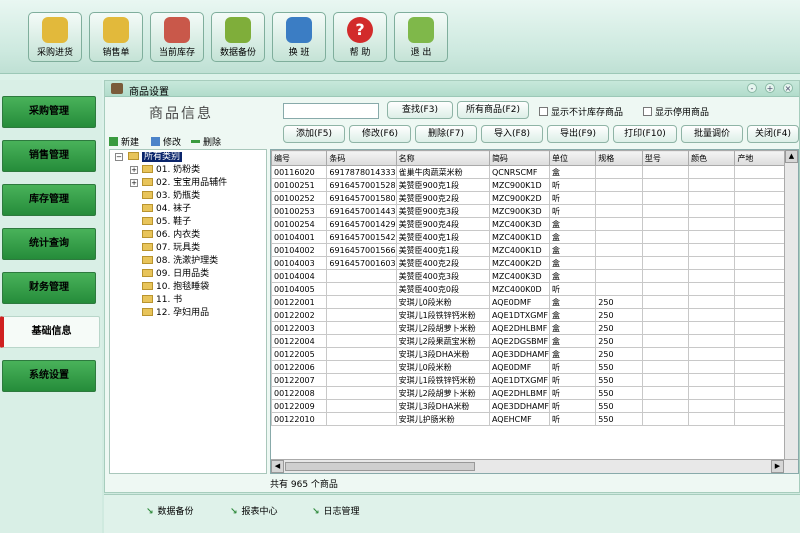 This screenshot has height=533, width=800. What do you see at coordinates (442, 393) in the screenshot?
I see `table-cell: 安琪儿2段胡萝卜米粉` at bounding box center [442, 393].